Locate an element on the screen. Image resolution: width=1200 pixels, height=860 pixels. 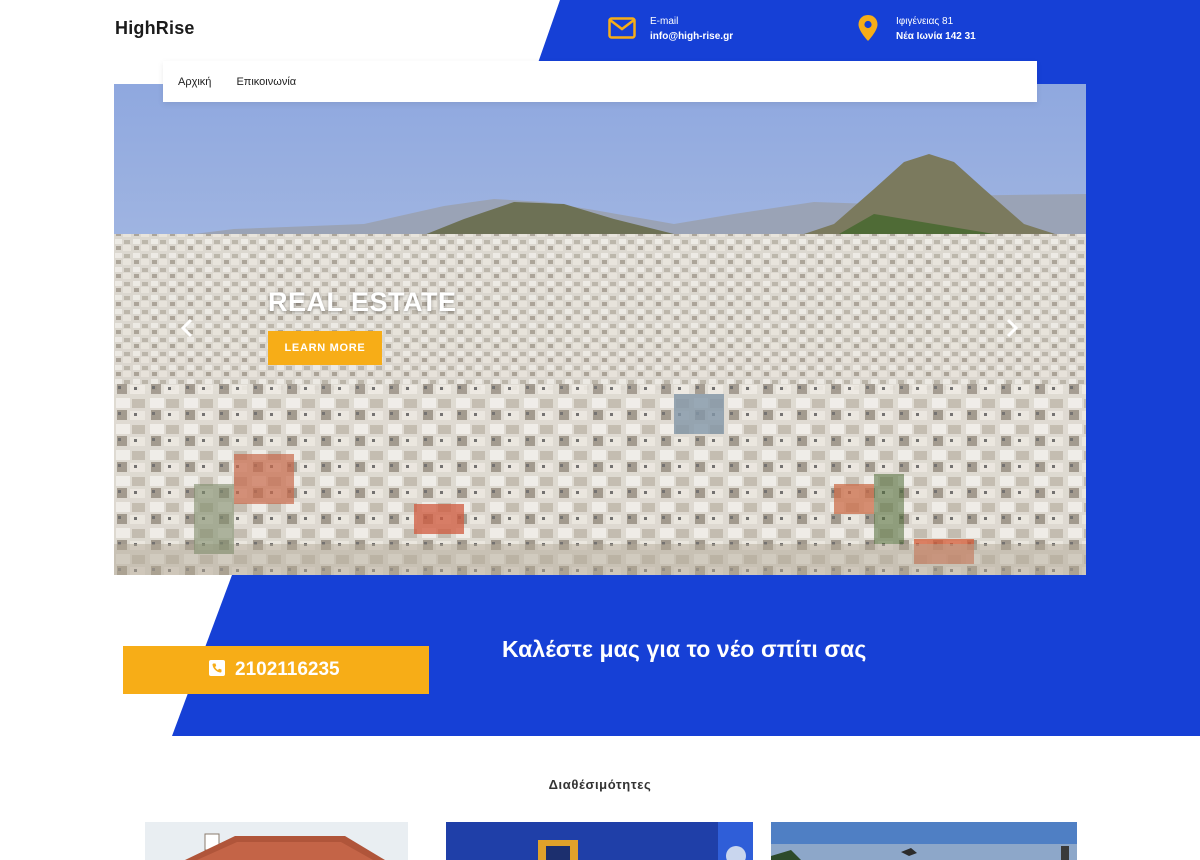
address-line1: Ιφιγένειας 81 is located at coordinates (925, 21).